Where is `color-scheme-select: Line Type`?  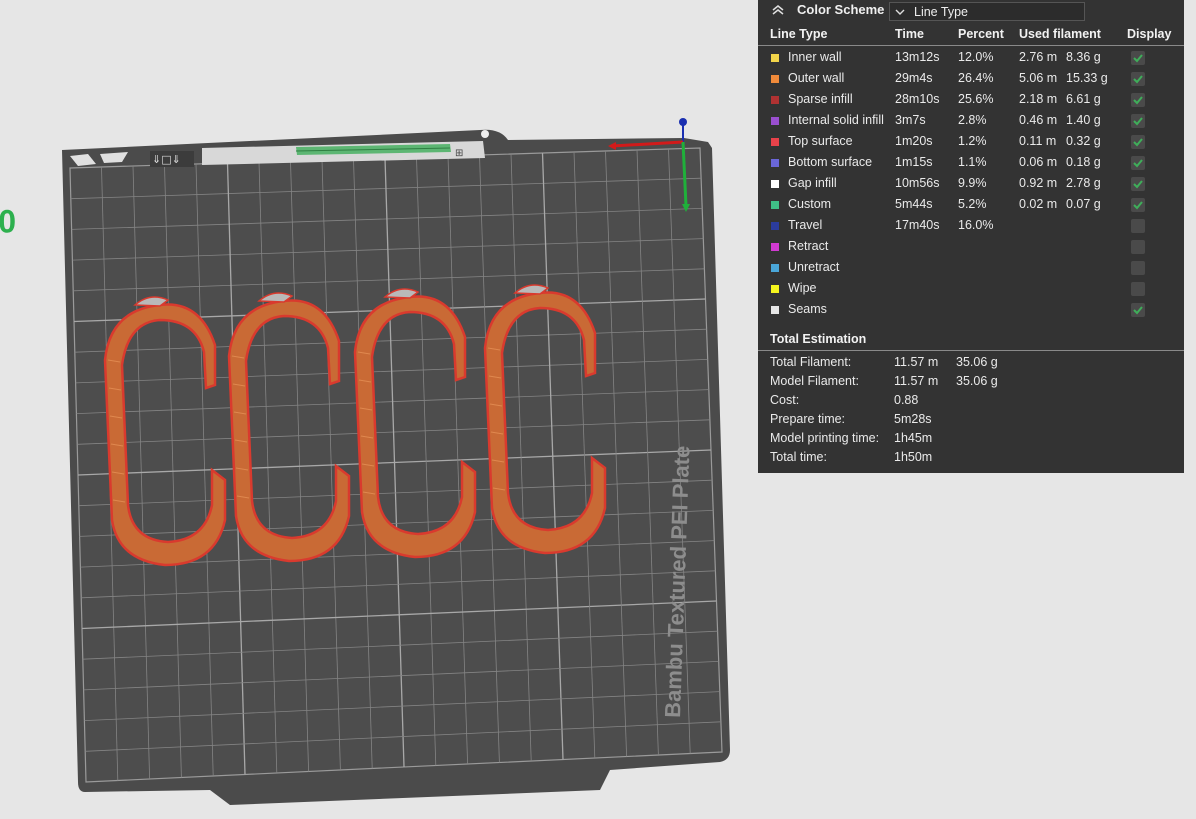
color-scheme-select: Line Type is located at coordinates (987, 11).